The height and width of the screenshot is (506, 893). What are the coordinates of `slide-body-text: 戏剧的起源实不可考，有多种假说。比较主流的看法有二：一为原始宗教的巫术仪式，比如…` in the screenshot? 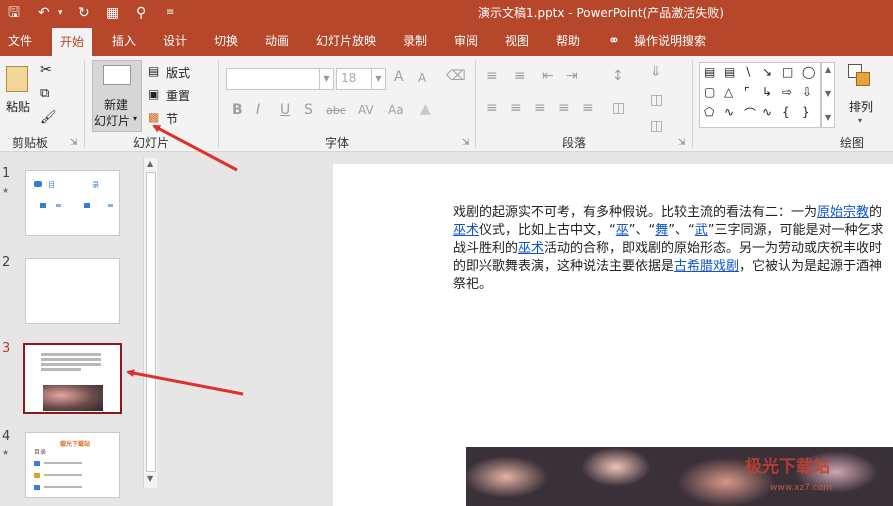 It's located at (673, 249).